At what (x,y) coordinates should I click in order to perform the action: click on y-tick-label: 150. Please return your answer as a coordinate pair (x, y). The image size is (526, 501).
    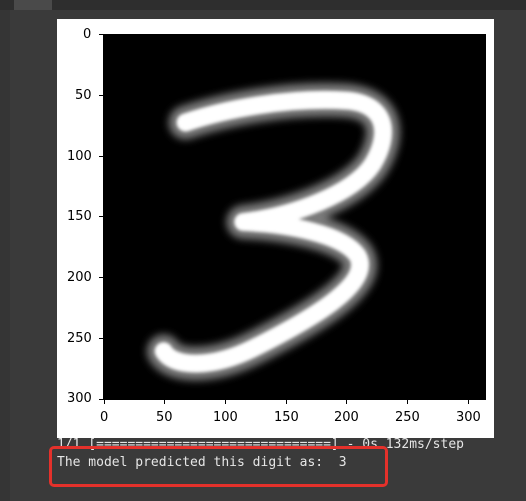
    Looking at the image, I should click on (79, 216).